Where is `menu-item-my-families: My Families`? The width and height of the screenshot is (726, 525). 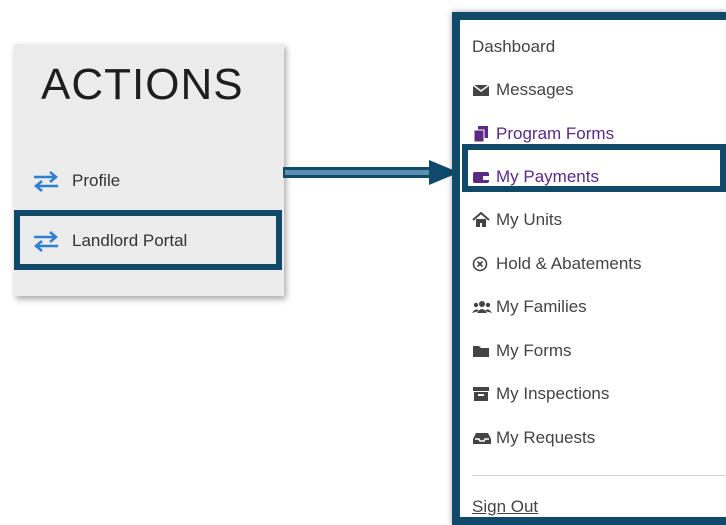 menu-item-my-families: My Families is located at coordinates (529, 307).